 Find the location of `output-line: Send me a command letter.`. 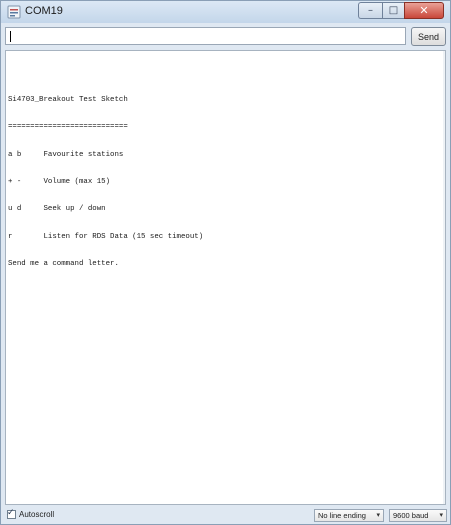

output-line: Send me a command letter. is located at coordinates (63, 263).